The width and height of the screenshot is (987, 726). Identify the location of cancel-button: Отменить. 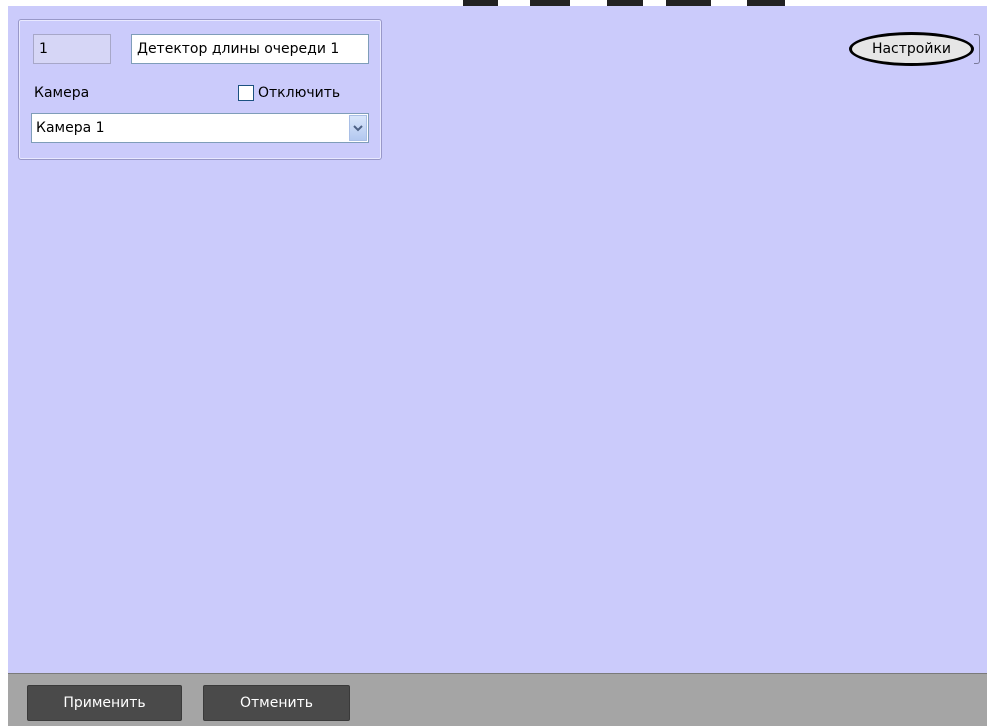
(276, 703).